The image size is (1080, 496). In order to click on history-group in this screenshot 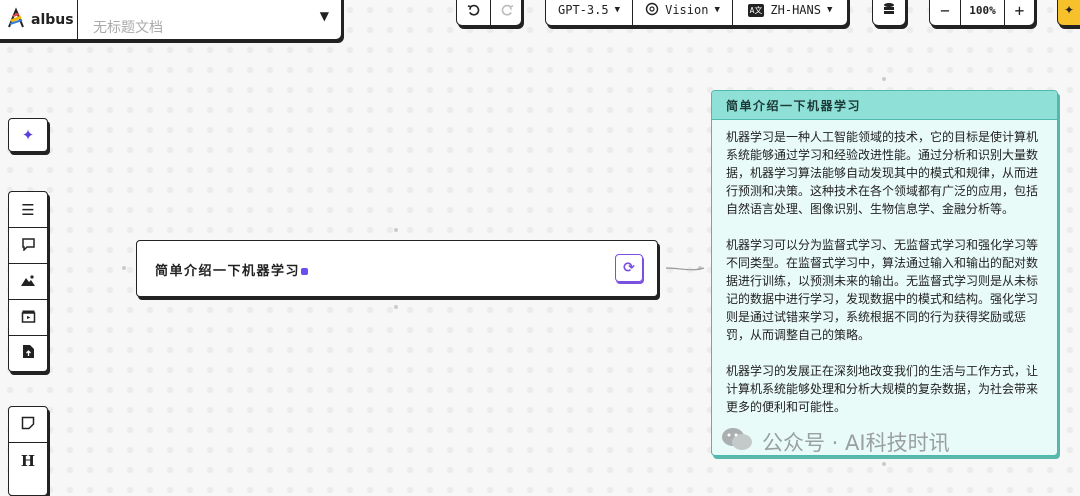, I will do `click(489, 13)`.